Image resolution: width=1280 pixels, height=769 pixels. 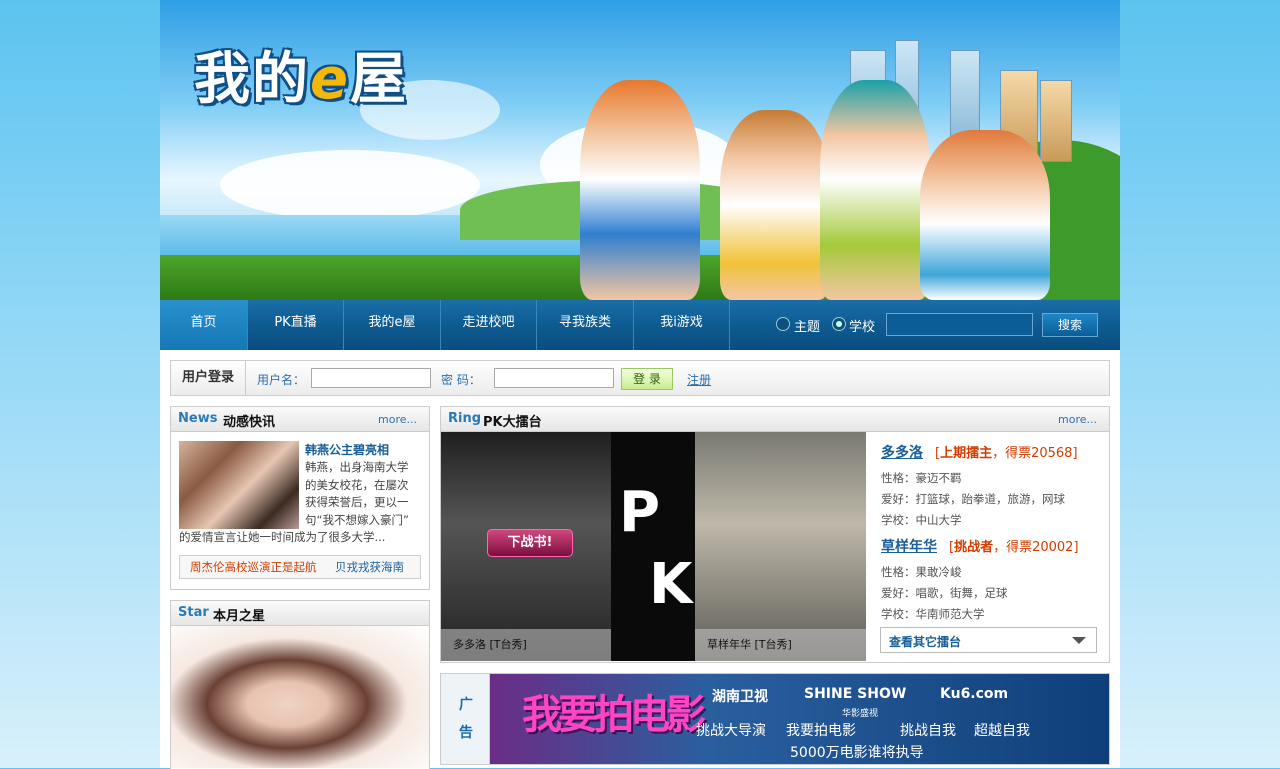 I want to click on nav-item-find-people: 寻我族类, so click(x=585, y=325).